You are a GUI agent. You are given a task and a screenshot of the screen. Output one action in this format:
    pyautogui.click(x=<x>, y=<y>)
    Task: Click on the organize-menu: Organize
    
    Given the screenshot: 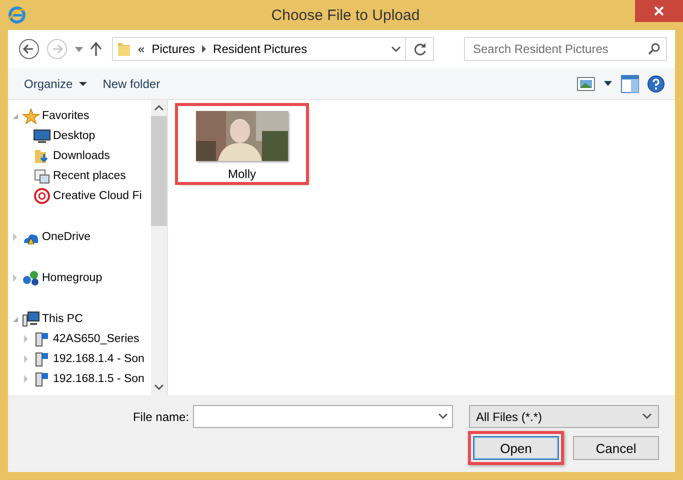 What is the action you would take?
    pyautogui.click(x=55, y=84)
    